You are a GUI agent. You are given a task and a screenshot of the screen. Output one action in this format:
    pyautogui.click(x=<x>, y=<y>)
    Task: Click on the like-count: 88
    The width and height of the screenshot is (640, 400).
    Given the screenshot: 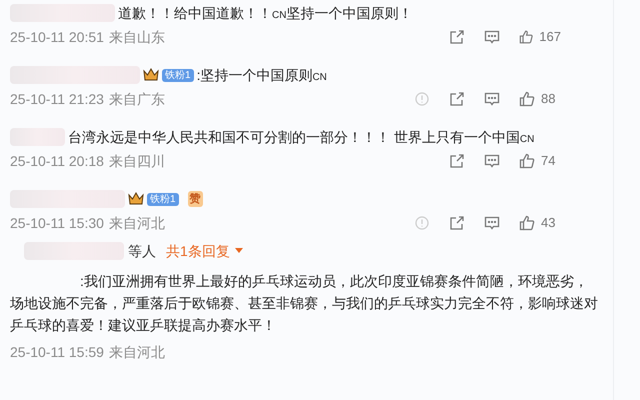 What is the action you would take?
    pyautogui.click(x=548, y=99)
    